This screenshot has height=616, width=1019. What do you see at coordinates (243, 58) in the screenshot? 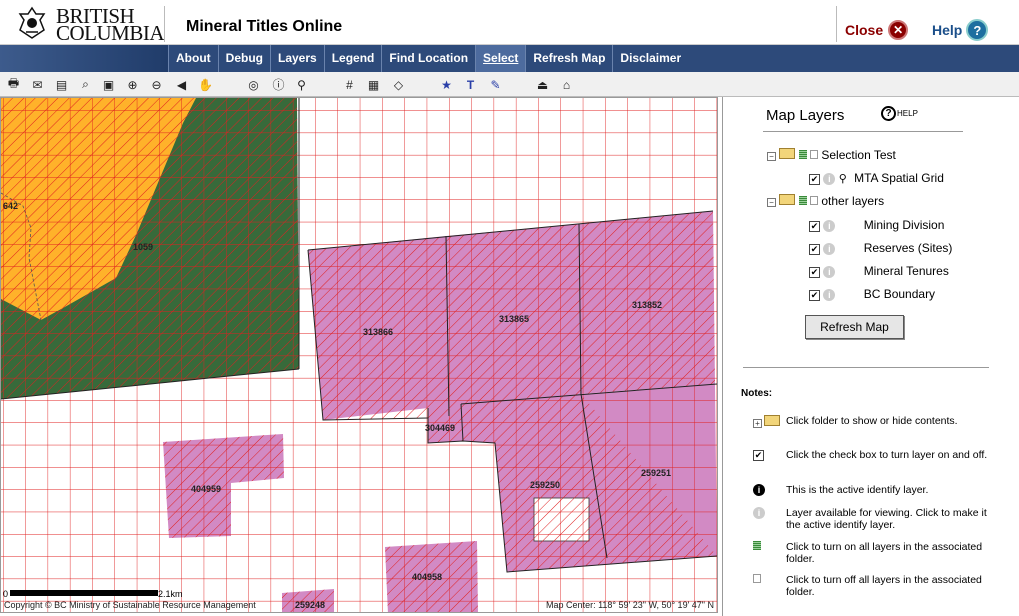
I see `nav-debug: Debug` at bounding box center [243, 58].